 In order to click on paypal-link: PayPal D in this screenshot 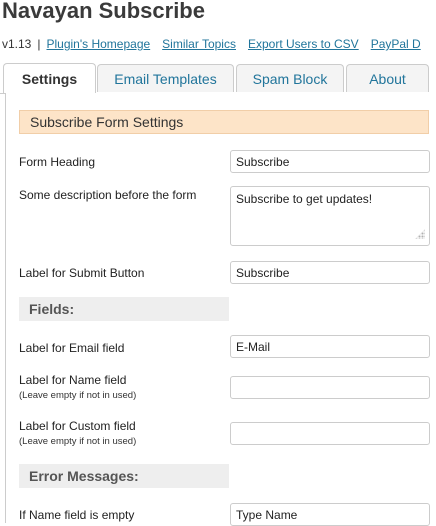, I will do `click(396, 44)`.